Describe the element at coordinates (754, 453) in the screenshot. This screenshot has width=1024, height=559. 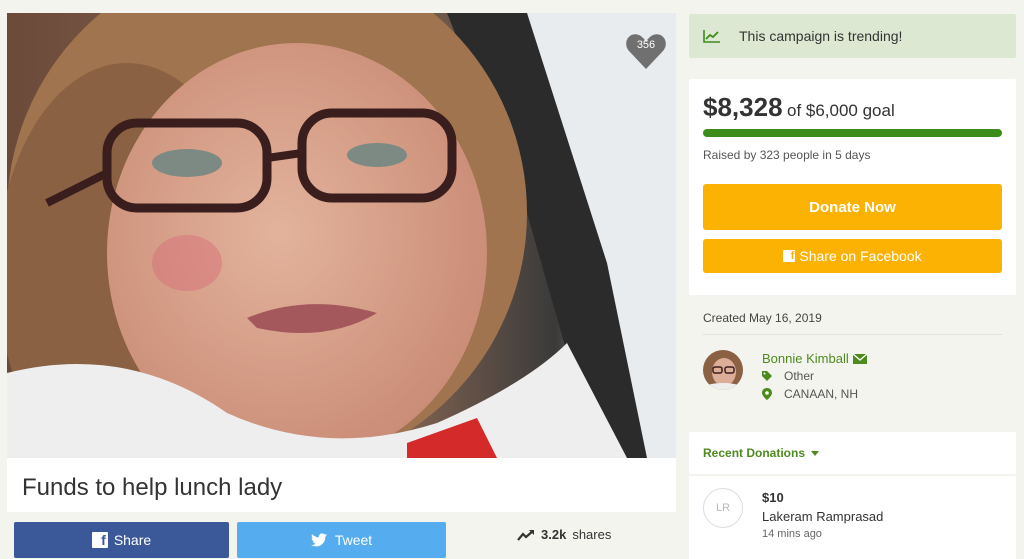
I see `recent-donations-label: Recent Donations` at that location.